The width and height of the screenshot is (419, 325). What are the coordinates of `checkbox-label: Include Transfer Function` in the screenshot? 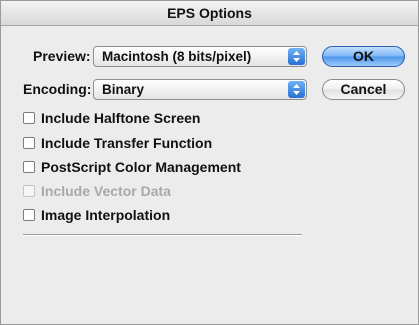 It's located at (127, 143).